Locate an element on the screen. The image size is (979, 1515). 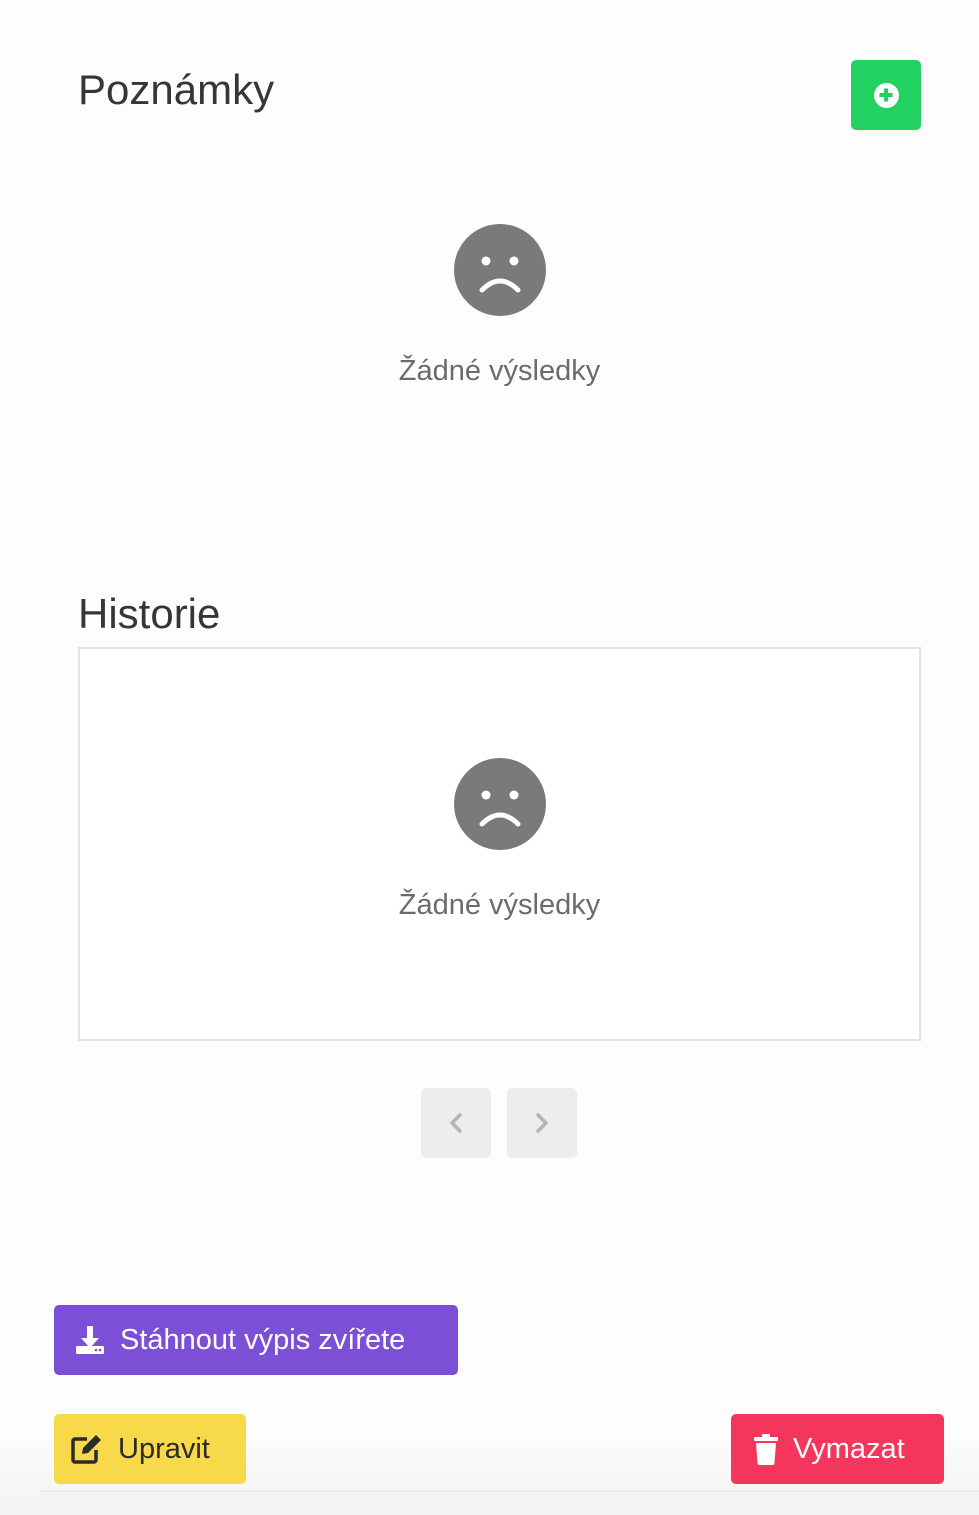
history-heading: Historie is located at coordinates (149, 613).